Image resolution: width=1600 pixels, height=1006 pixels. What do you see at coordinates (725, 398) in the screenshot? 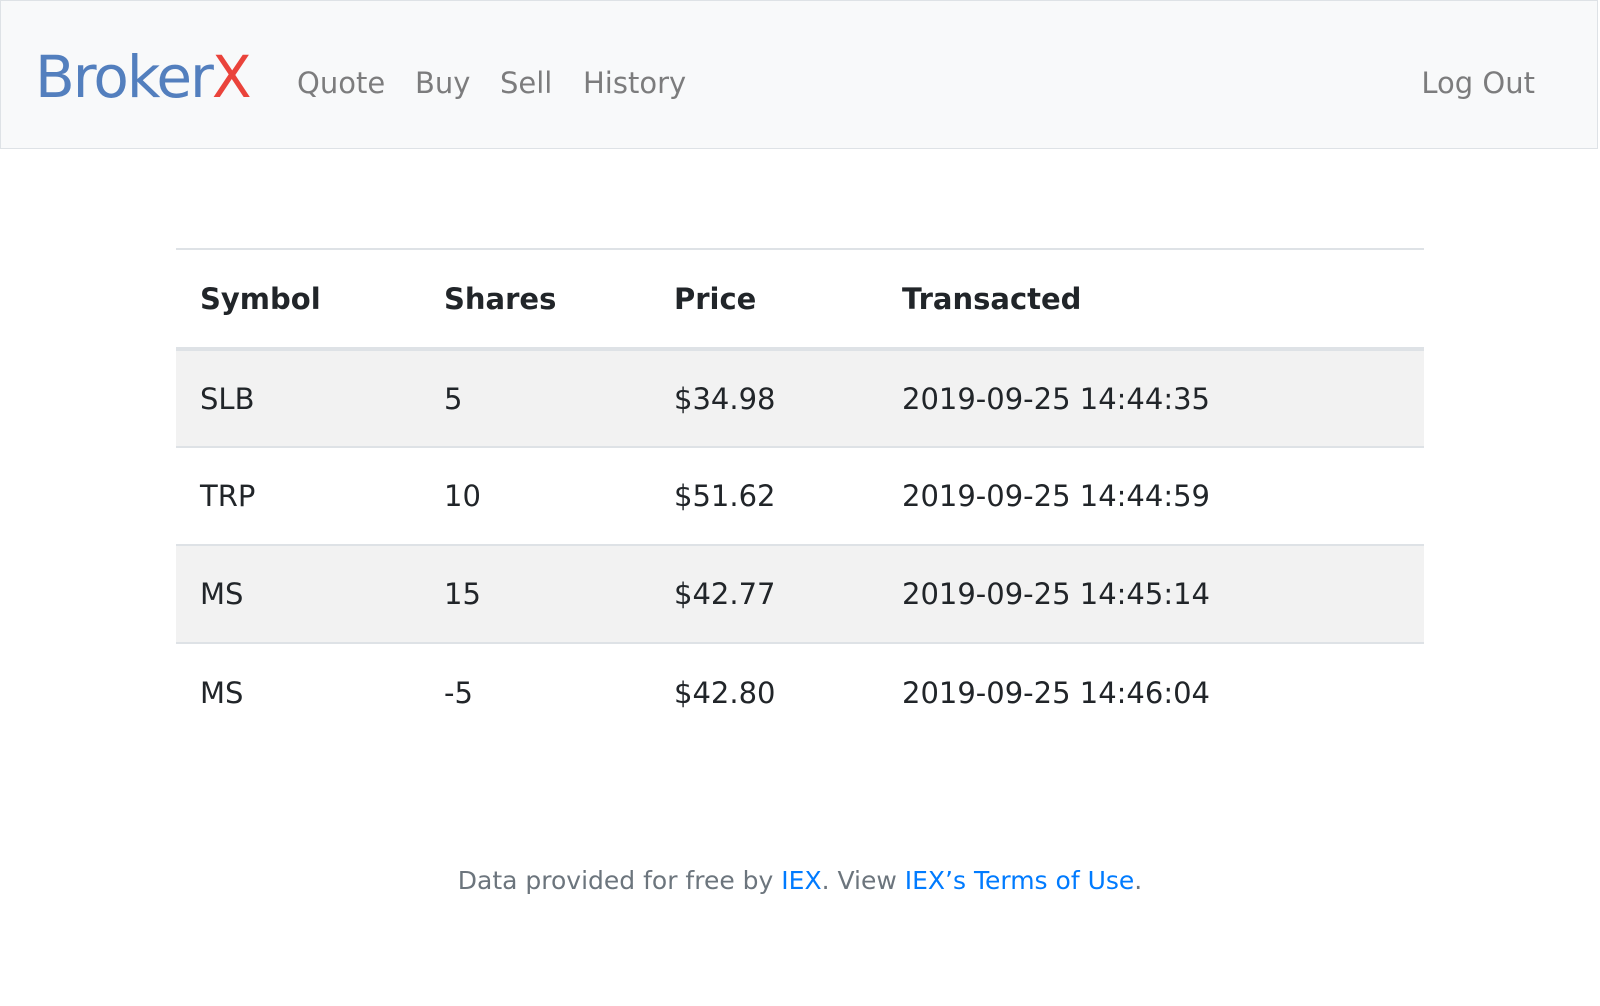
I see `cell-price: $34.98` at bounding box center [725, 398].